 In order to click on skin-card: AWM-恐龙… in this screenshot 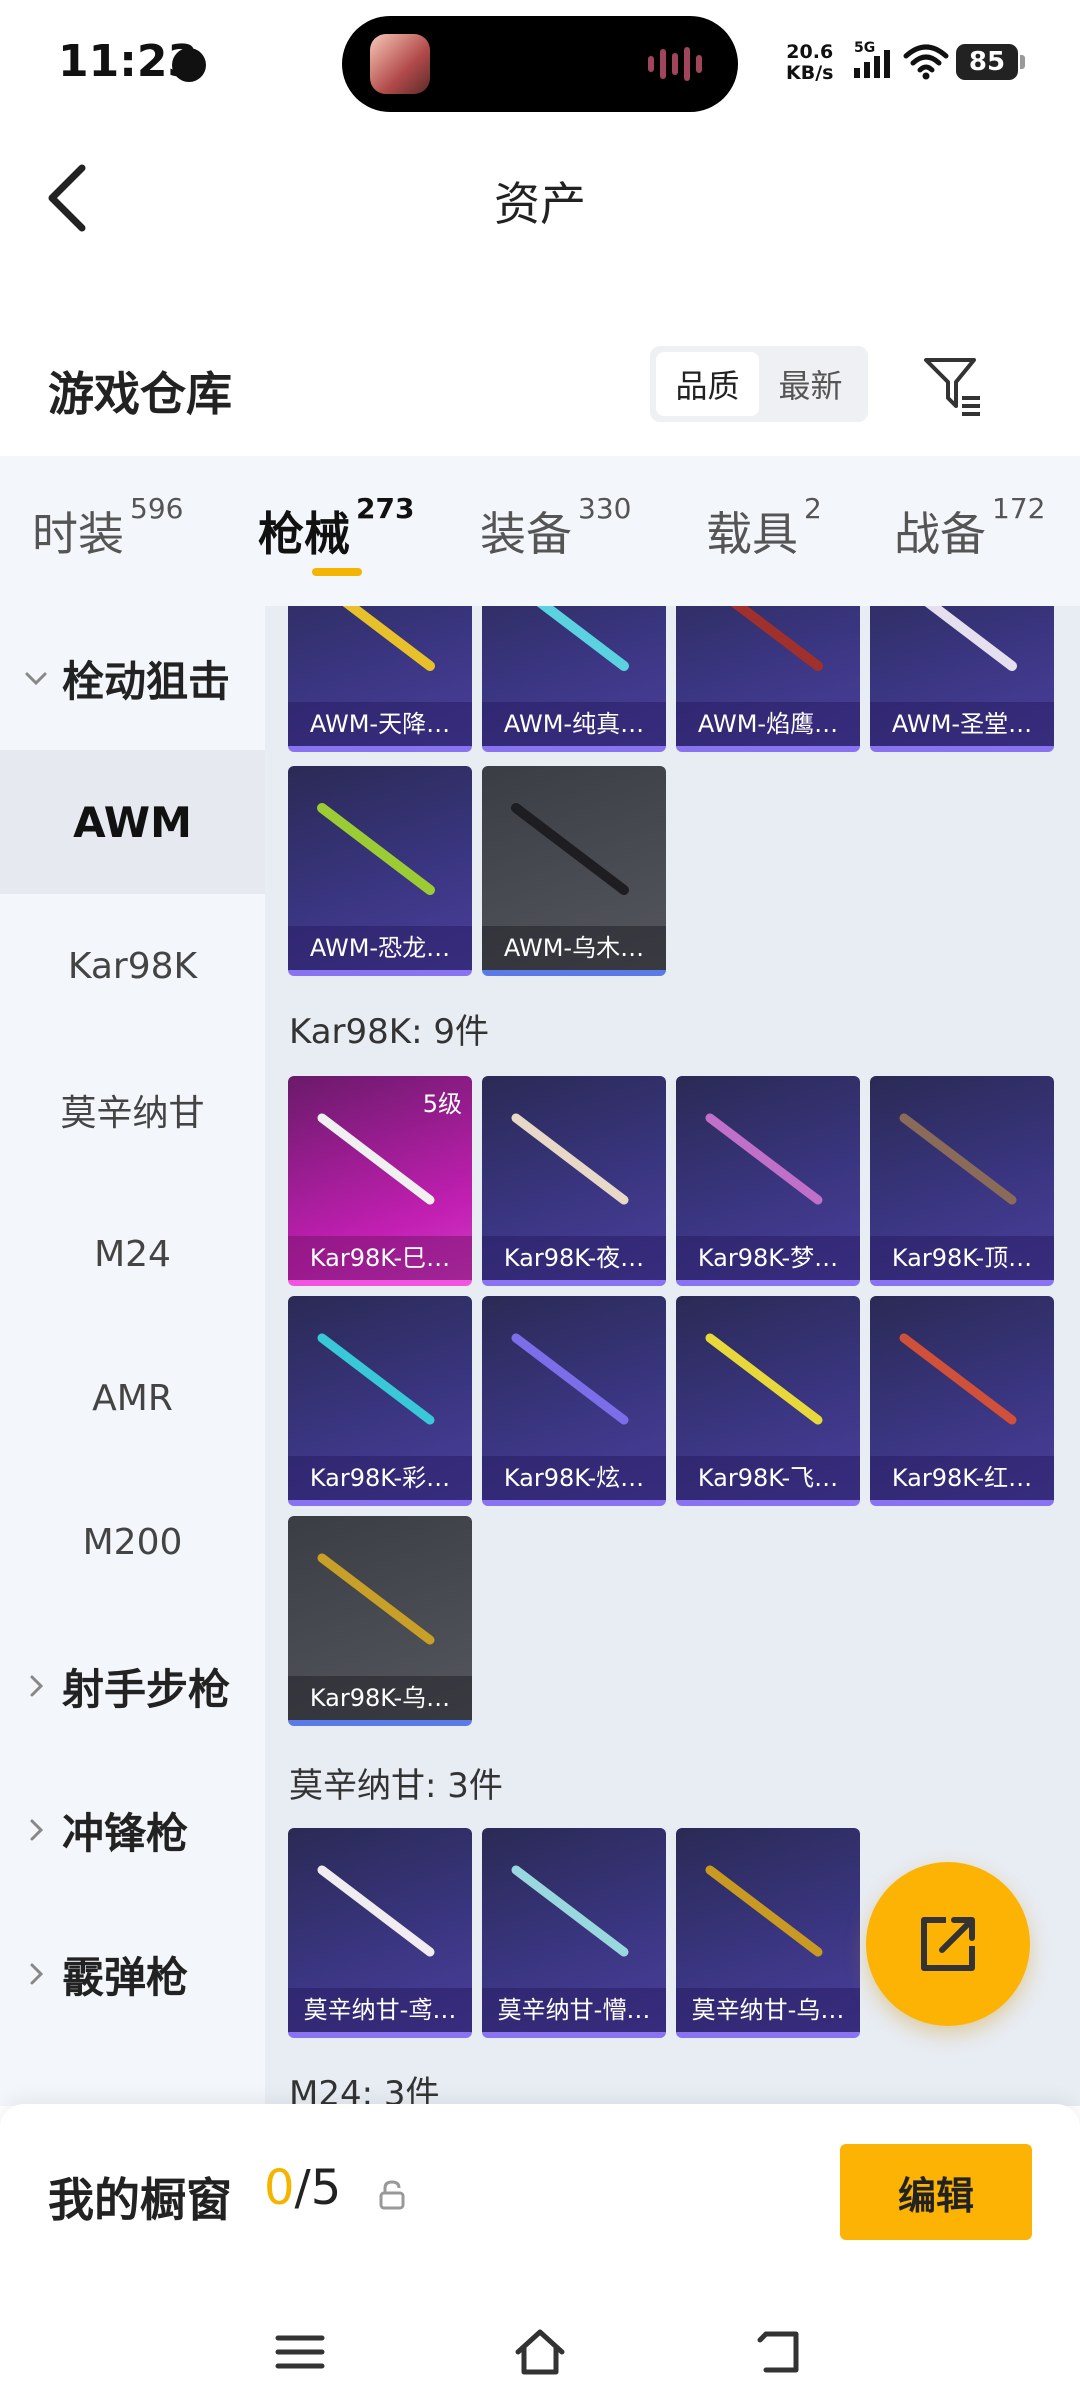, I will do `click(380, 871)`.